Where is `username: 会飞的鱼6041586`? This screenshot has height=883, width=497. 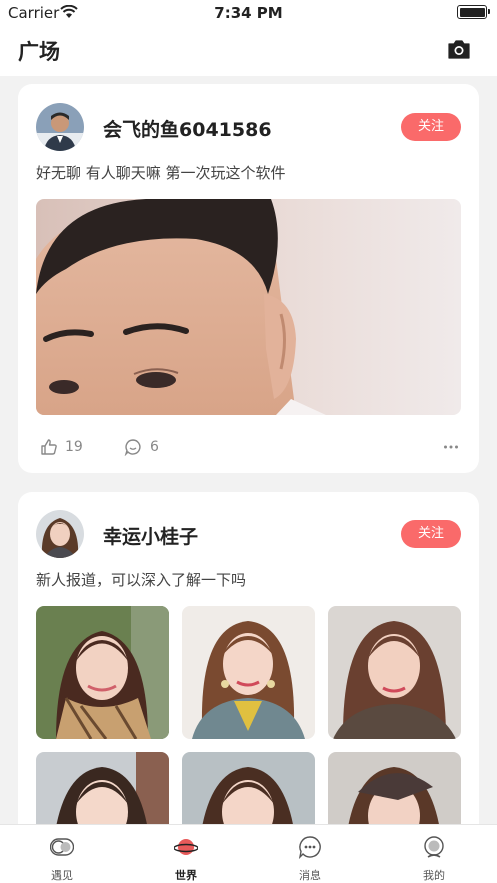
username: 会飞的鱼6041586 is located at coordinates (187, 128).